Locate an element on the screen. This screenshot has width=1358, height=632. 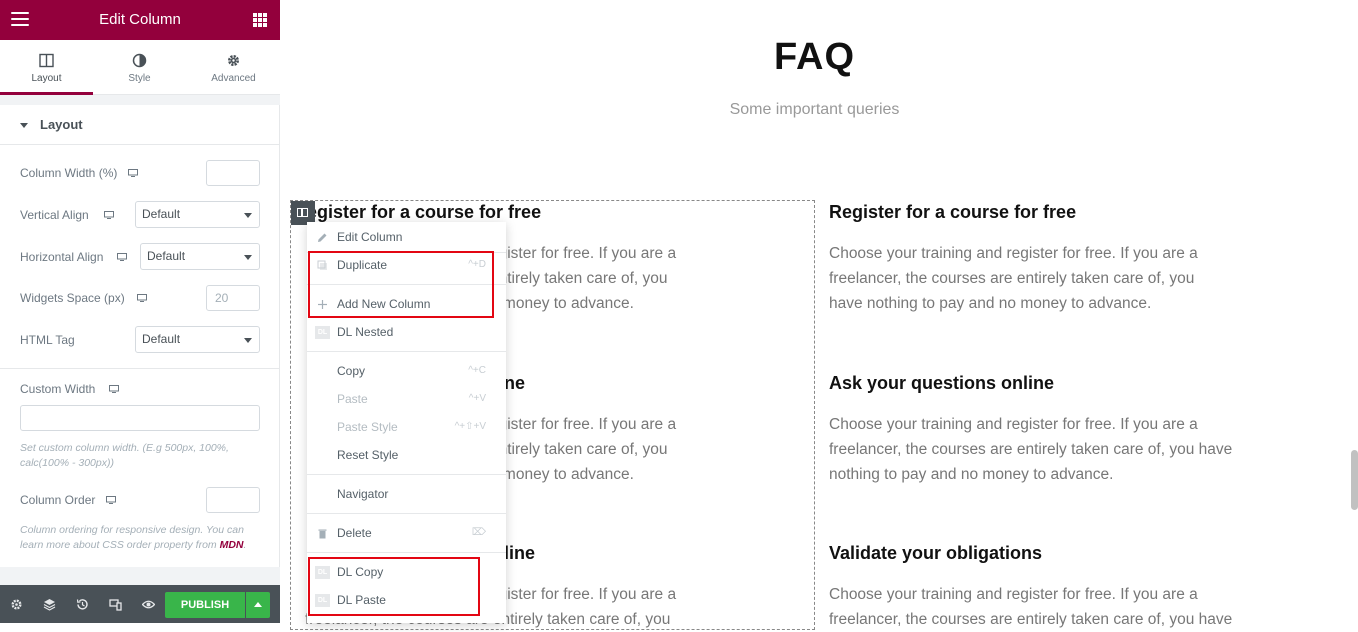
menu-item-edit-column: Edit Column is located at coordinates (406, 237).